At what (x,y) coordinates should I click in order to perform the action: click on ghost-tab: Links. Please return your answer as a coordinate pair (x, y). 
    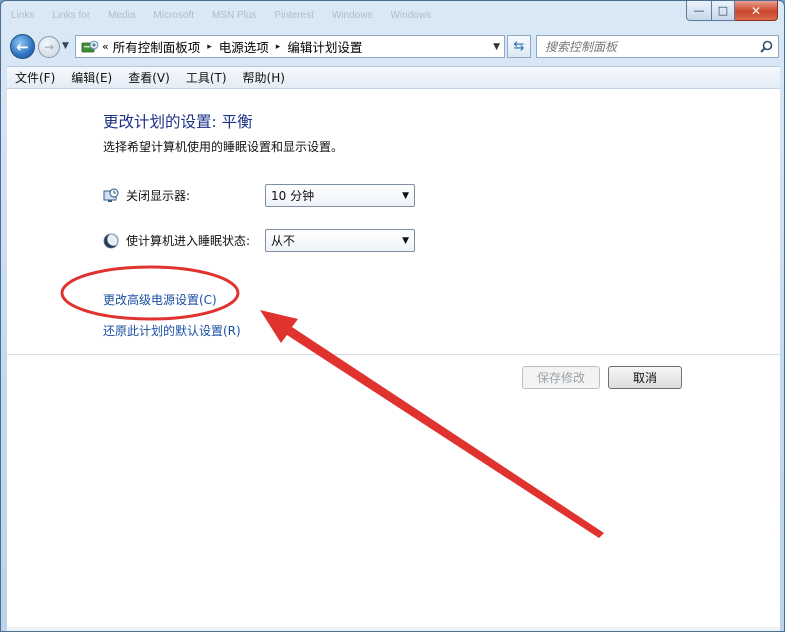
    Looking at the image, I should click on (23, 15).